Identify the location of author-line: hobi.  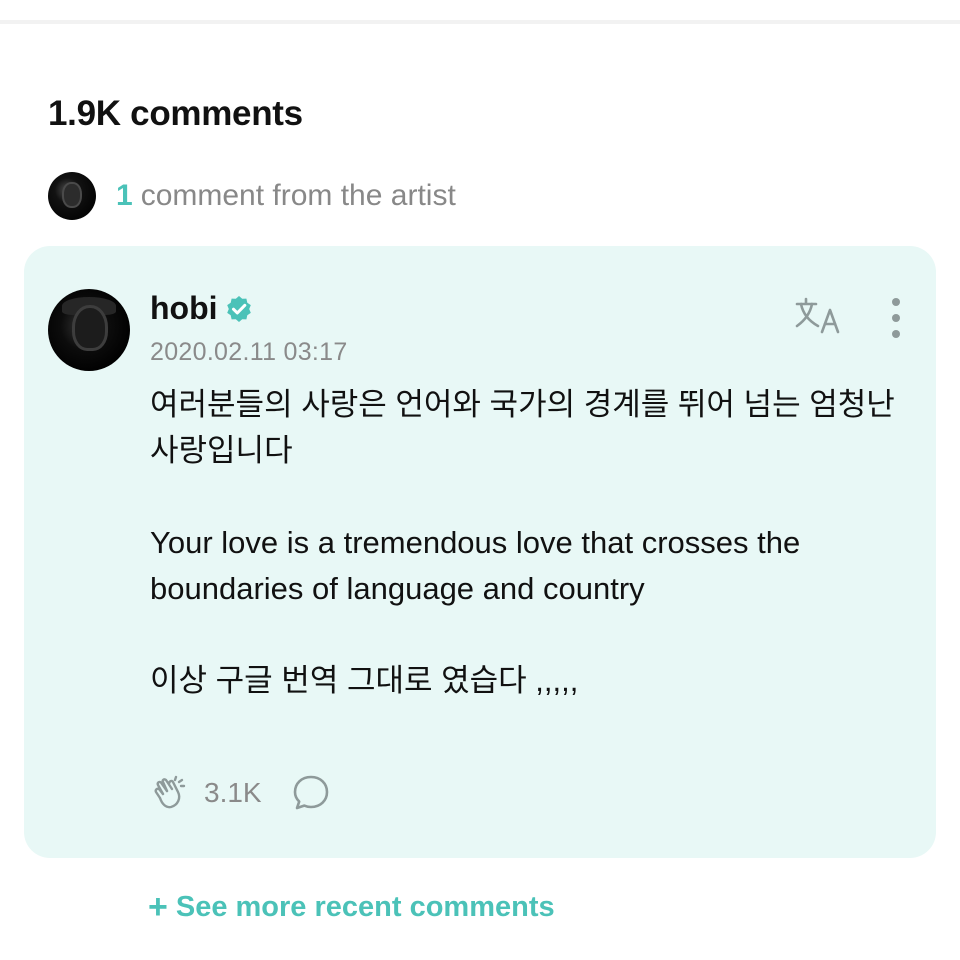
(202, 308).